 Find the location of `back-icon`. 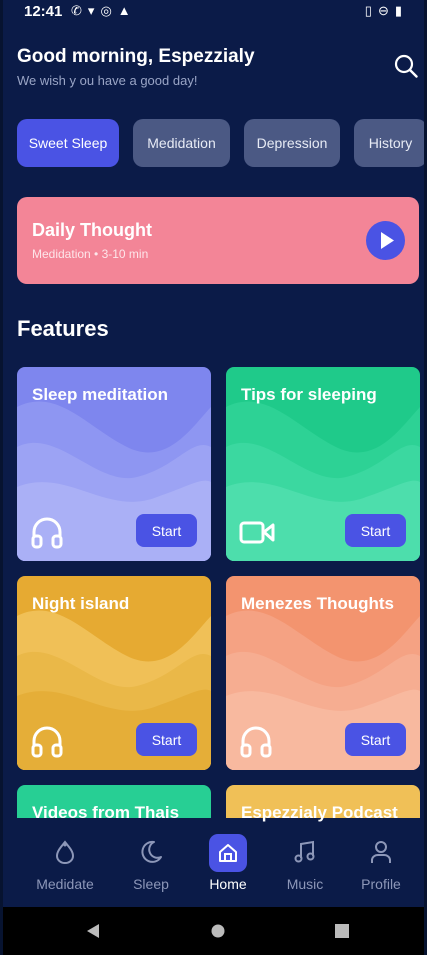

back-icon is located at coordinates (93, 931).